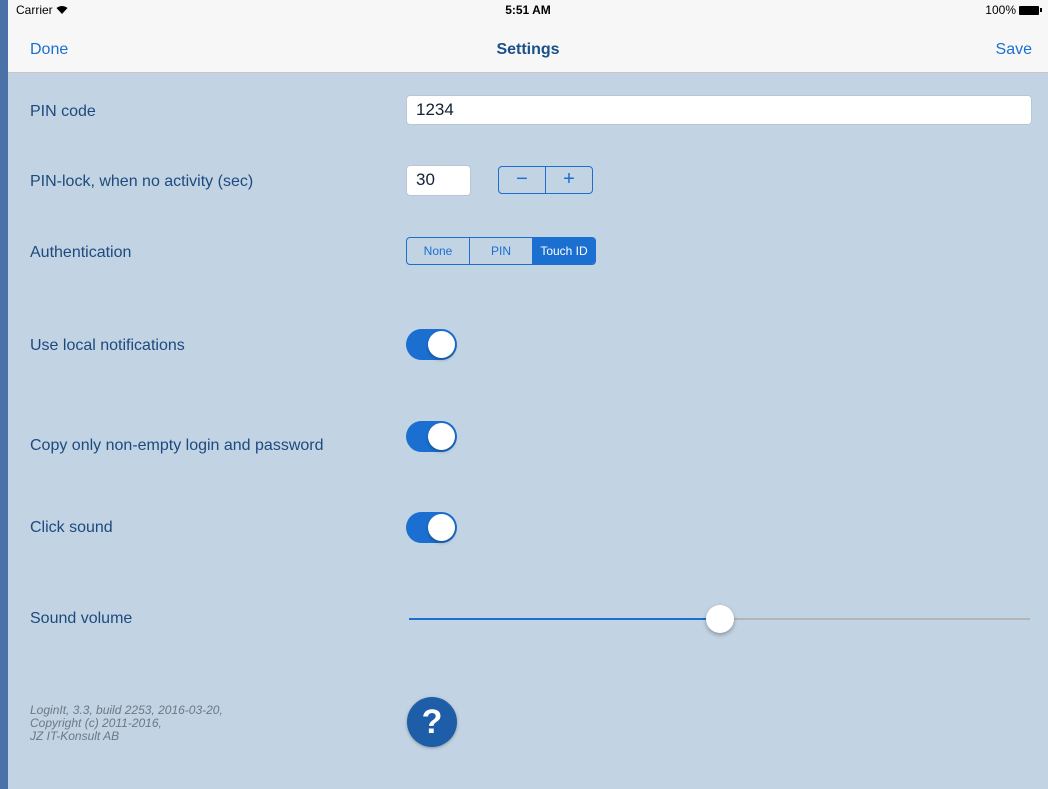 The width and height of the screenshot is (1048, 789). I want to click on segment-none: None, so click(438, 251).